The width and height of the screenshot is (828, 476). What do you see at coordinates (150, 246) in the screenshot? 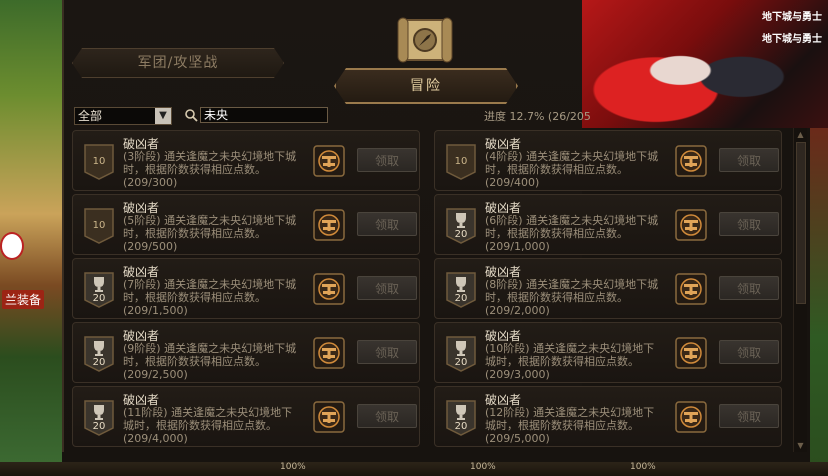
I see `achievement-progress: (209/500)` at bounding box center [150, 246].